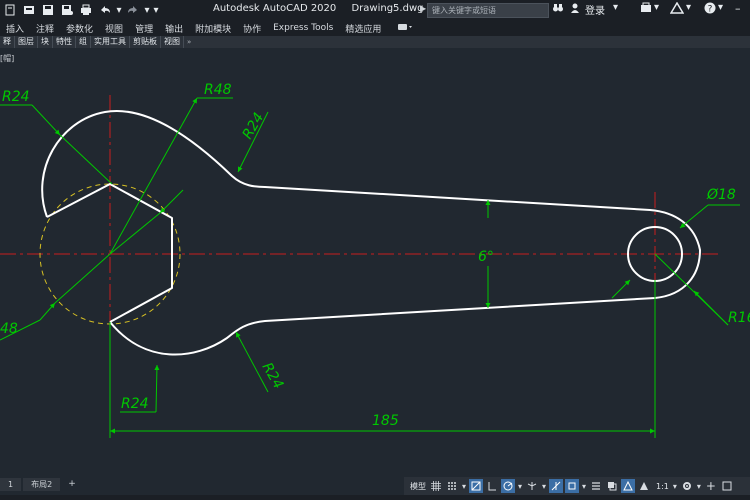 This screenshot has height=500, width=750. What do you see at coordinates (45, 28) in the screenshot?
I see `tab-annotate: 注释` at bounding box center [45, 28].